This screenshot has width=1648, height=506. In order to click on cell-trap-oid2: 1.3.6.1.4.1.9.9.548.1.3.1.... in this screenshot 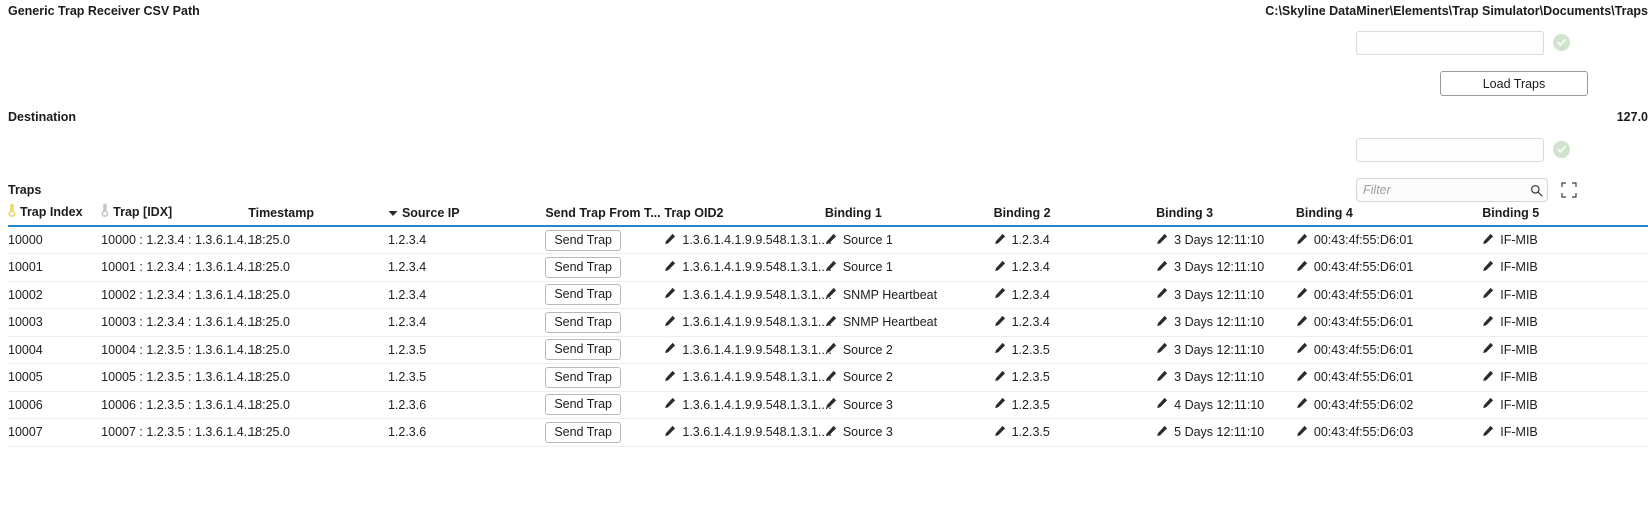, I will do `click(748, 405)`.